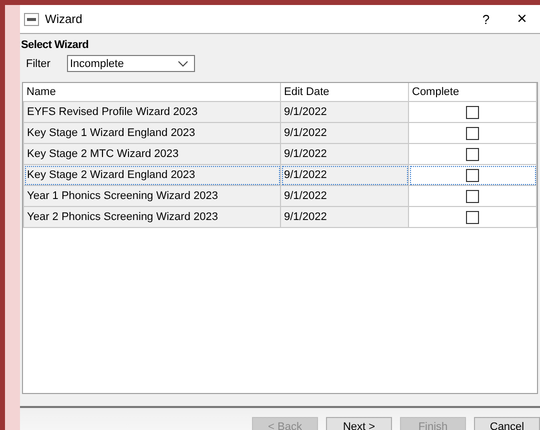 The height and width of the screenshot is (430, 540). What do you see at coordinates (183, 63) in the screenshot?
I see `chevron-down-icon` at bounding box center [183, 63].